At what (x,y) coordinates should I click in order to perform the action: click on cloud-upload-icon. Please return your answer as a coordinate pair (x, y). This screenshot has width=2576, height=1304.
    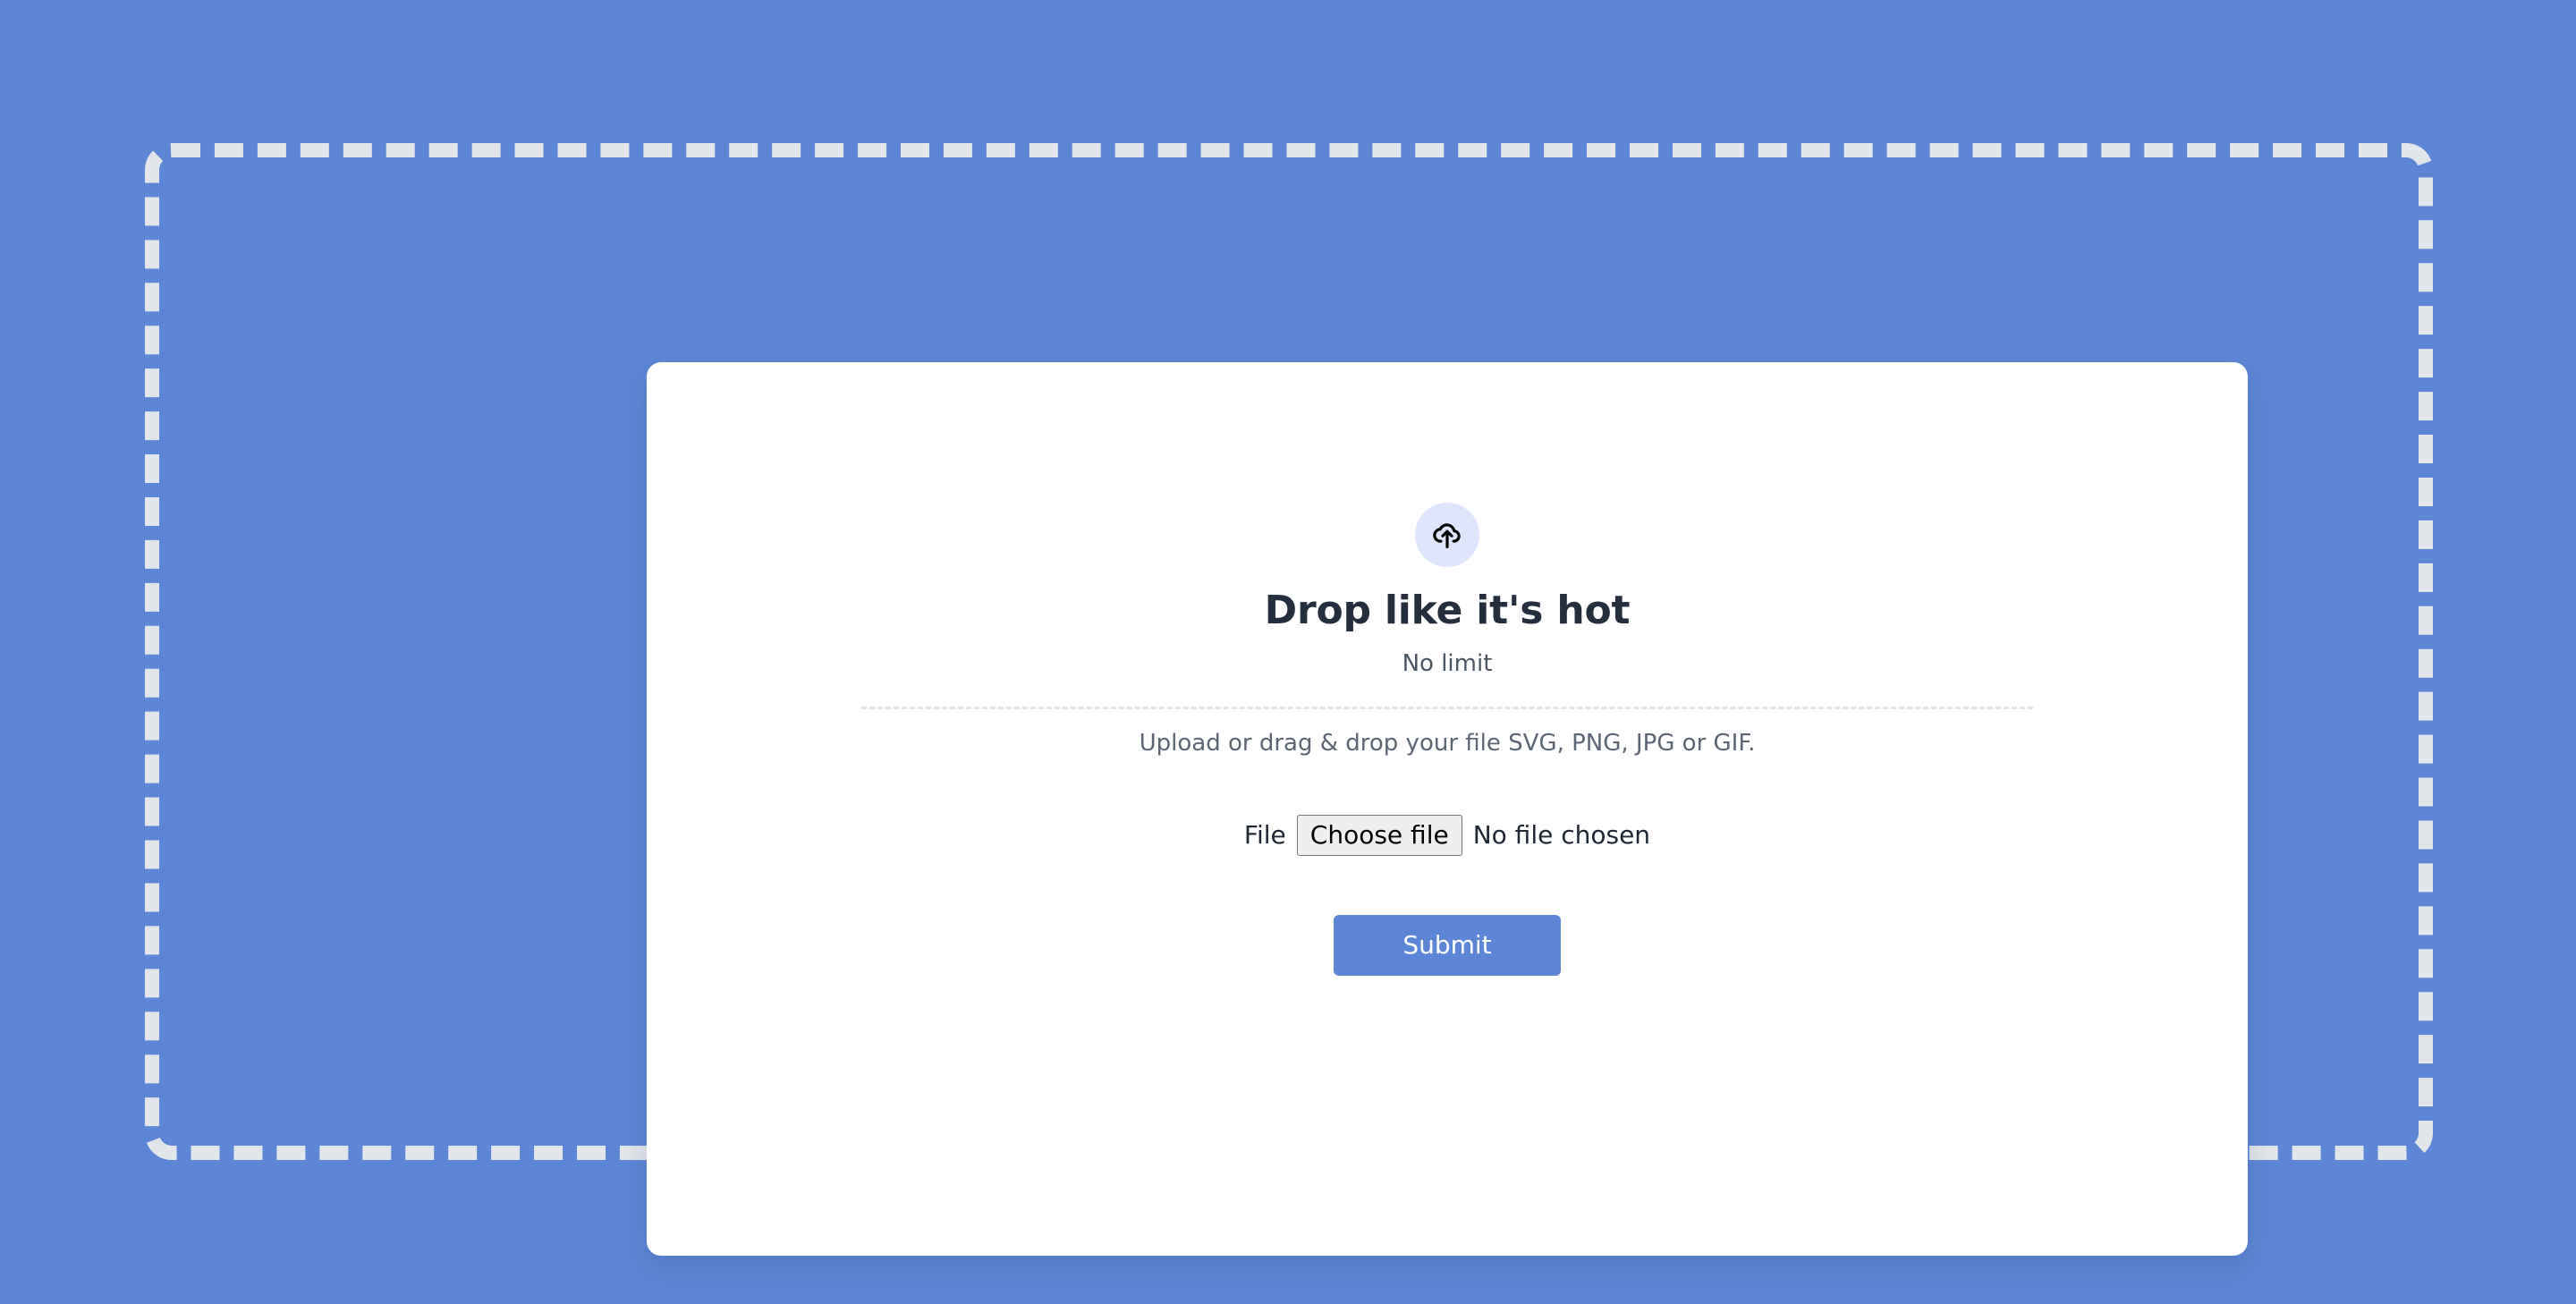
    Looking at the image, I should click on (1447, 535).